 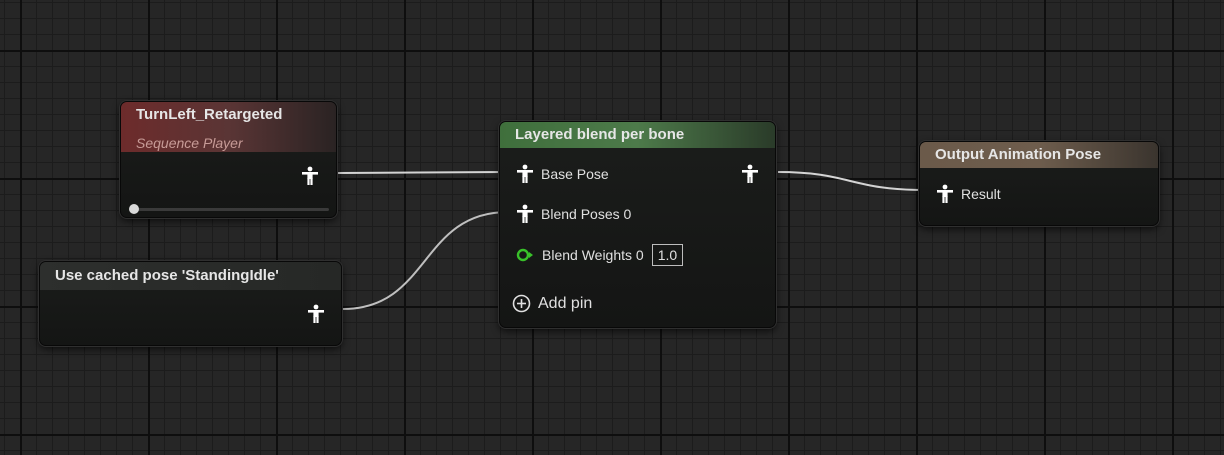 What do you see at coordinates (209, 114) in the screenshot?
I see `node-title: TurnLeft_Retargeted` at bounding box center [209, 114].